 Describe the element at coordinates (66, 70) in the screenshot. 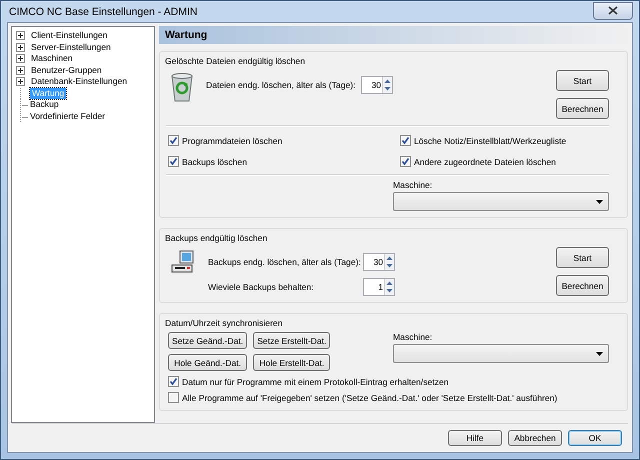

I see `tree-item: Benutzer-Gruppen` at that location.